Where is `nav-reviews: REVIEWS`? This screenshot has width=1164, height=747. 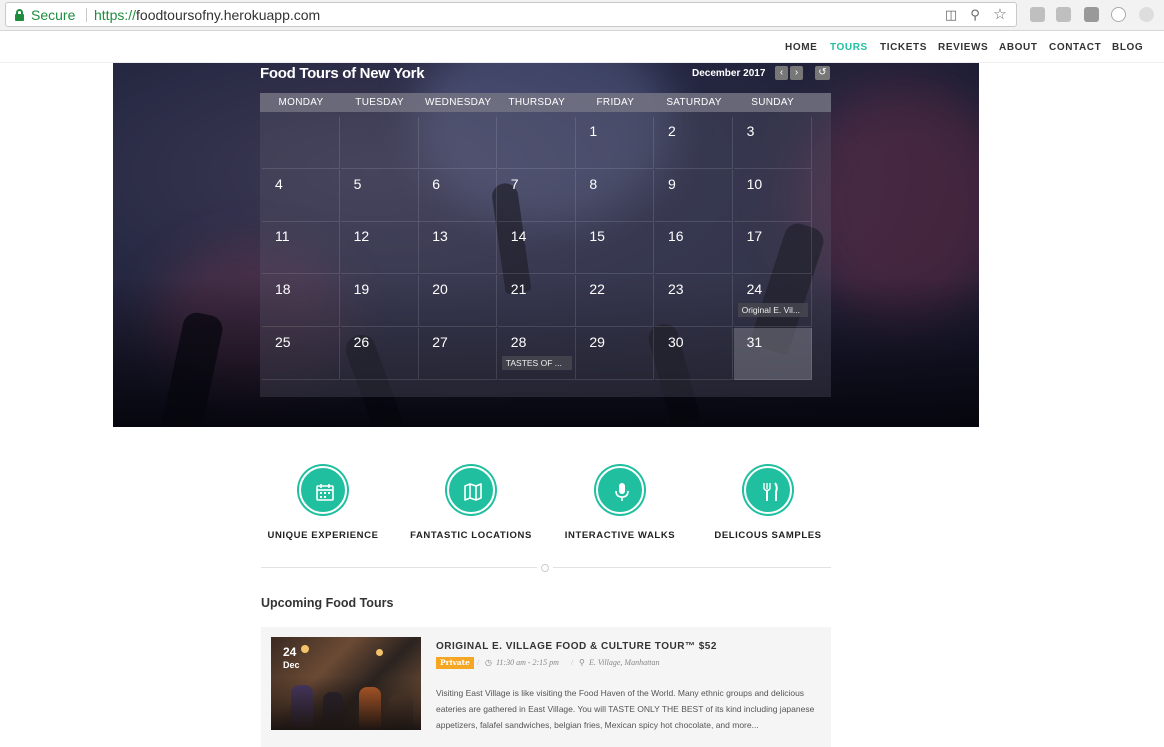
nav-reviews: REVIEWS is located at coordinates (963, 47).